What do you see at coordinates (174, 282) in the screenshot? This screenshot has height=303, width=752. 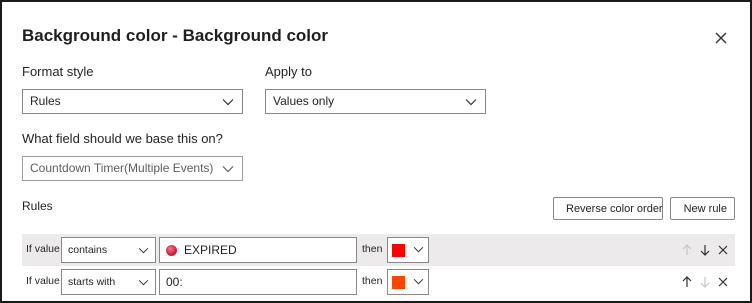 I see `rule-value-text: 00:` at bounding box center [174, 282].